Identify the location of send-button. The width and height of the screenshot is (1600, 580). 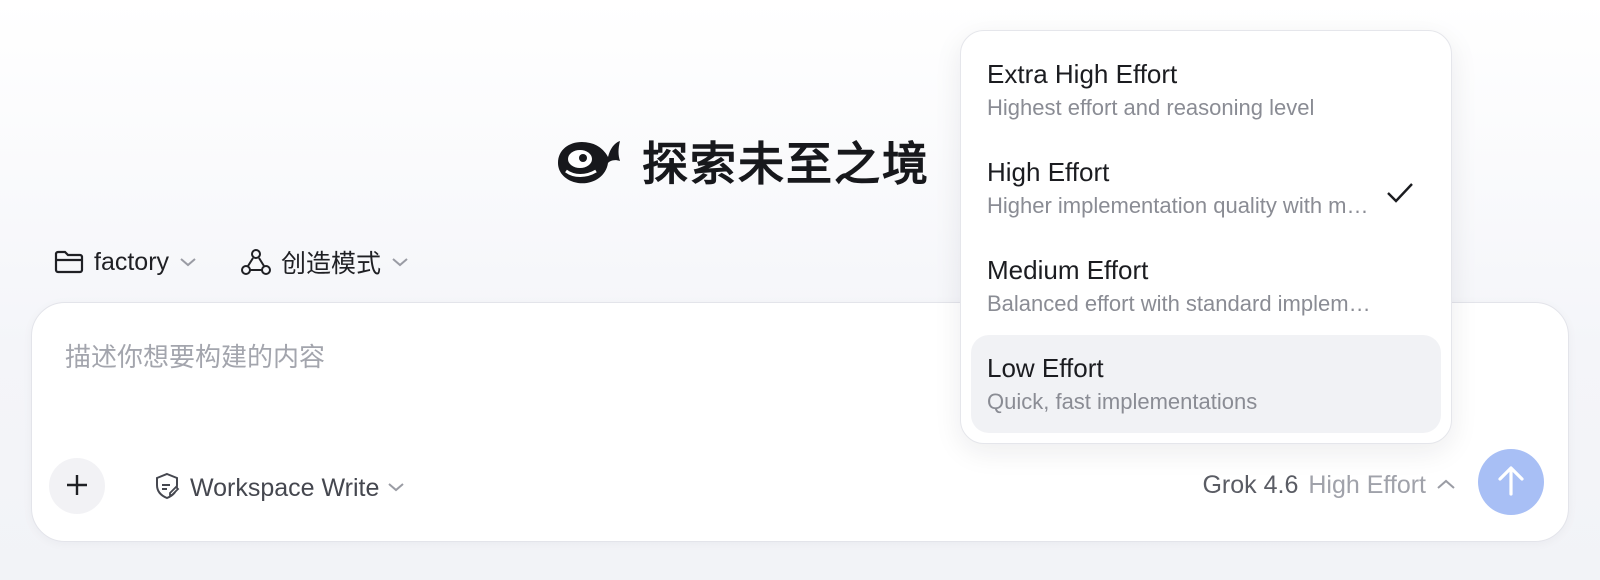
(1511, 482).